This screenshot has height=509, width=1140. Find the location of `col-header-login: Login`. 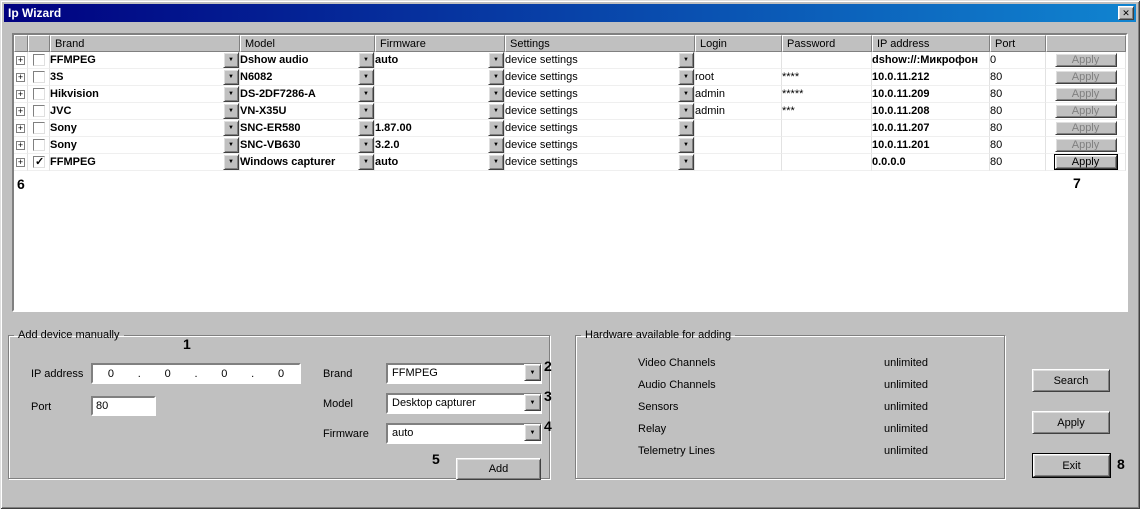

col-header-login: Login is located at coordinates (738, 43).